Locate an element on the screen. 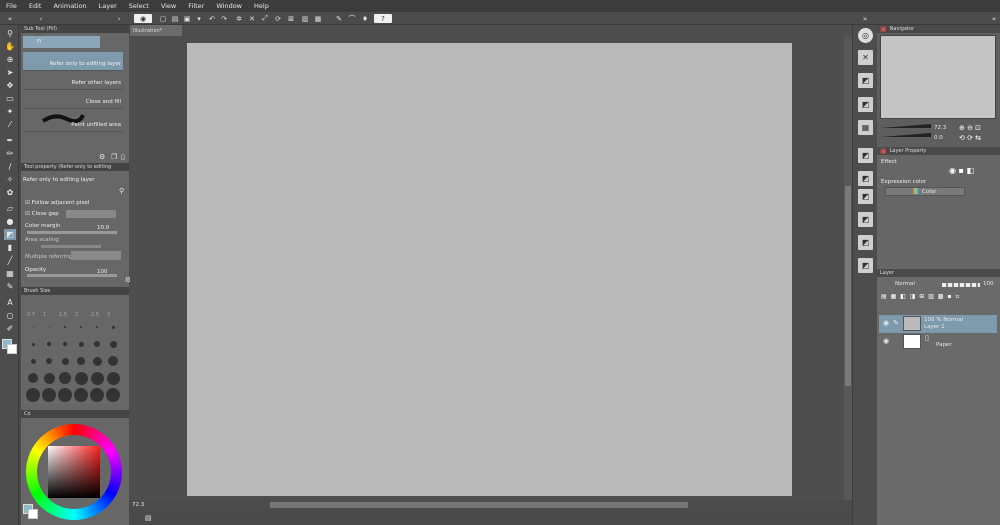 Image resolution: width=1000 pixels, height=525 pixels. list-item: Refer other layers is located at coordinates (73, 80).